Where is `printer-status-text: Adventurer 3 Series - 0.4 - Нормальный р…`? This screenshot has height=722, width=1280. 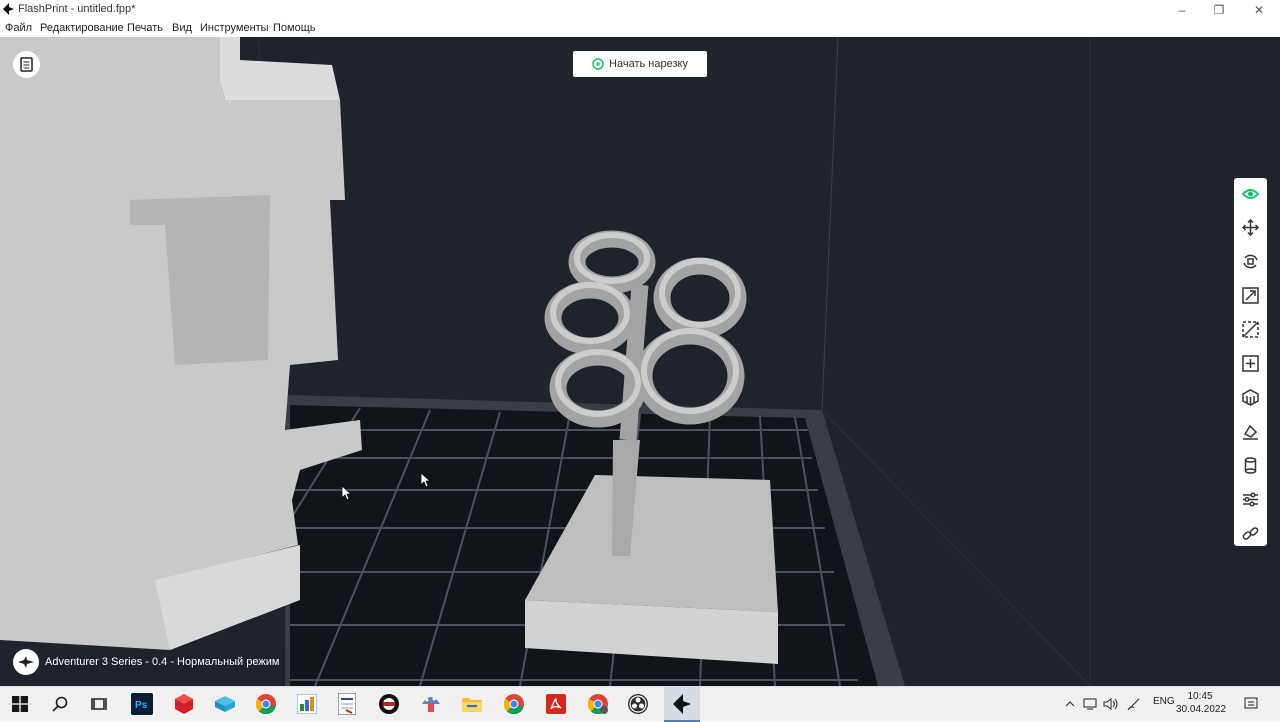
printer-status-text: Adventurer 3 Series - 0.4 - Нормальный р… is located at coordinates (162, 662).